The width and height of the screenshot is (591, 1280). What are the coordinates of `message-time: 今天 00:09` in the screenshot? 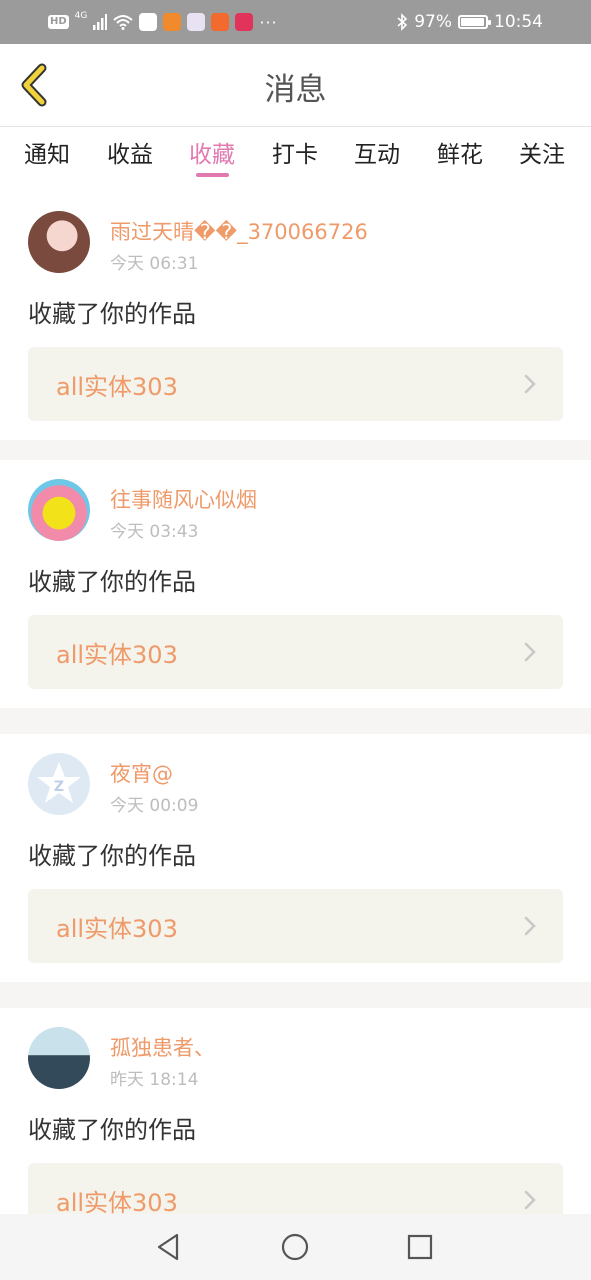 It's located at (154, 806).